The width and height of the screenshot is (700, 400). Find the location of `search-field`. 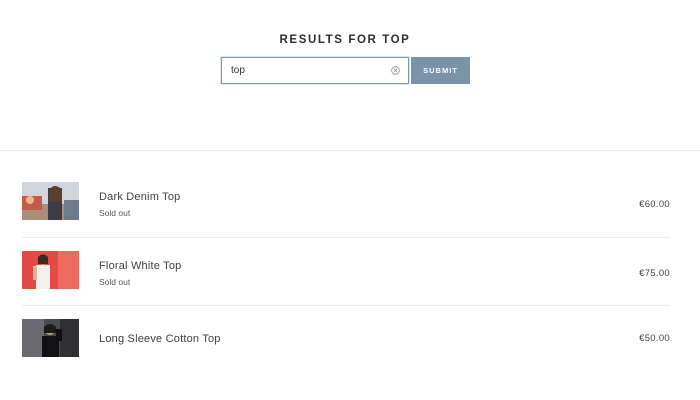

search-field is located at coordinates (315, 70).